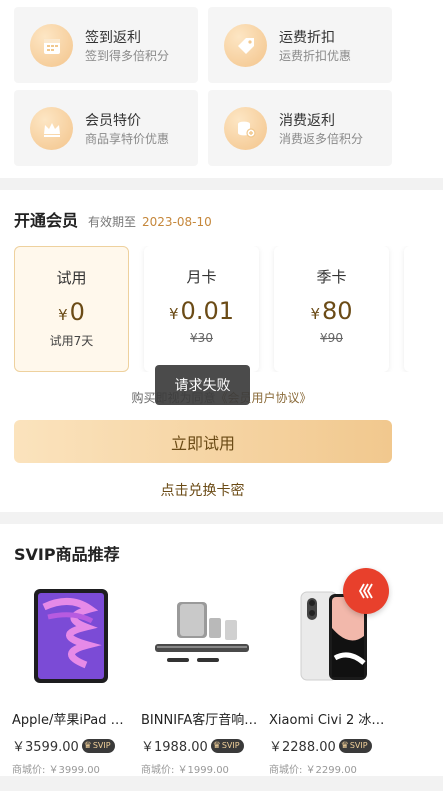 The height and width of the screenshot is (791, 443). I want to click on product-price-row: ￥3599.00 ♛ SVIP, so click(71, 745).